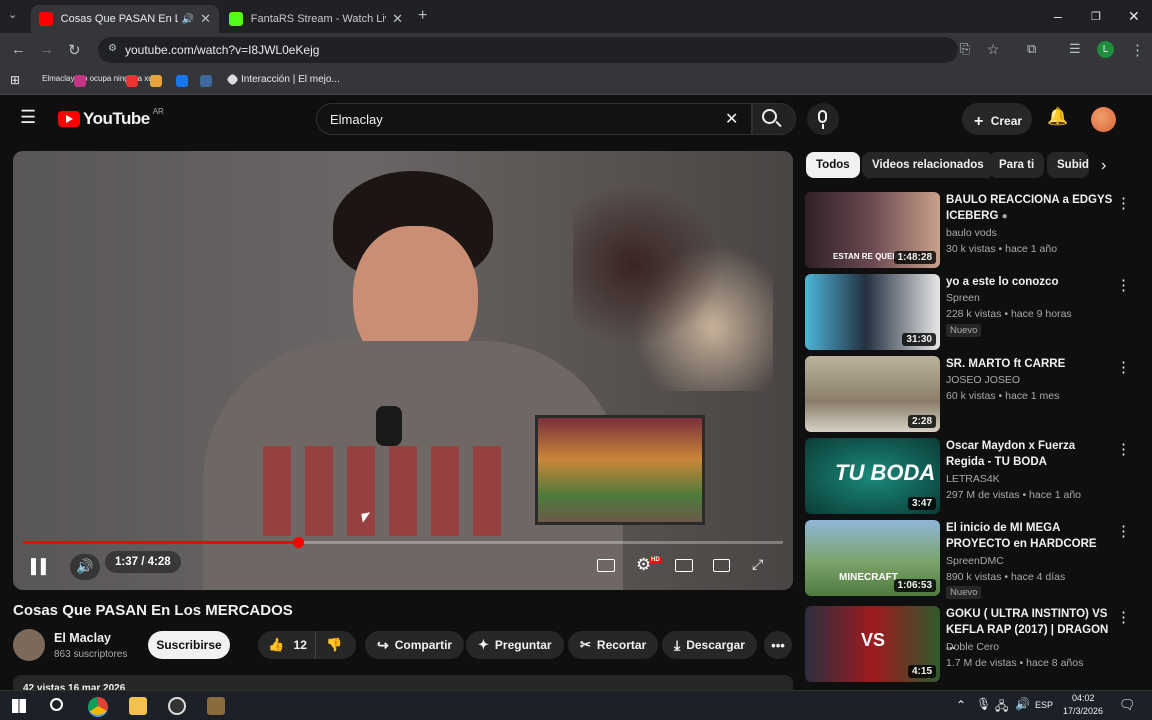 This screenshot has width=1152, height=720. Describe the element at coordinates (28, 117) in the screenshot. I see `guide-menu-icon: ☰` at that location.